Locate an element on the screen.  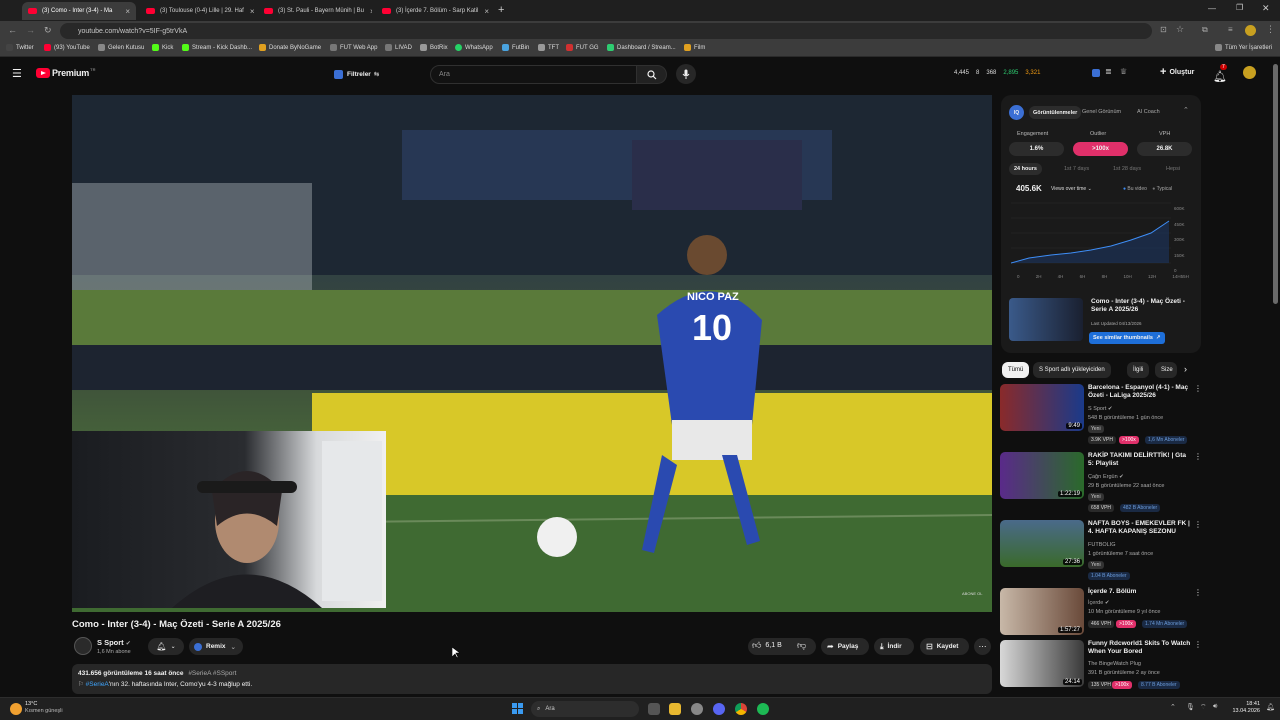
extensions-icon: ⧉ is located at coordinates (1205, 30).